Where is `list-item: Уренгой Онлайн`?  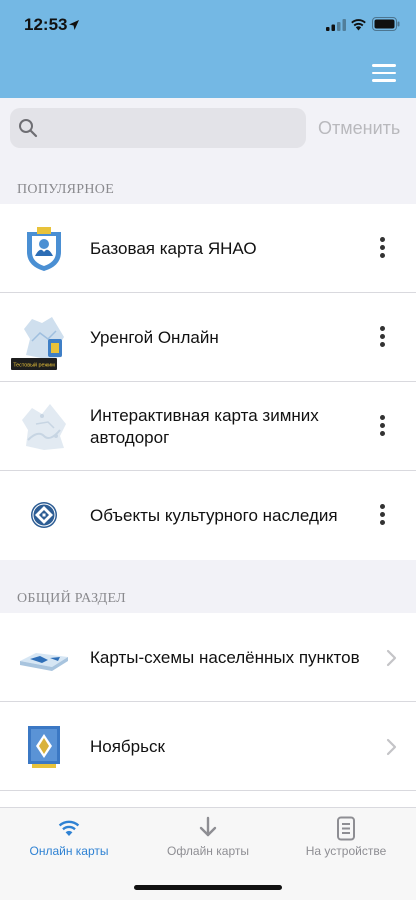 list-item: Уренгой Онлайн is located at coordinates (208, 337).